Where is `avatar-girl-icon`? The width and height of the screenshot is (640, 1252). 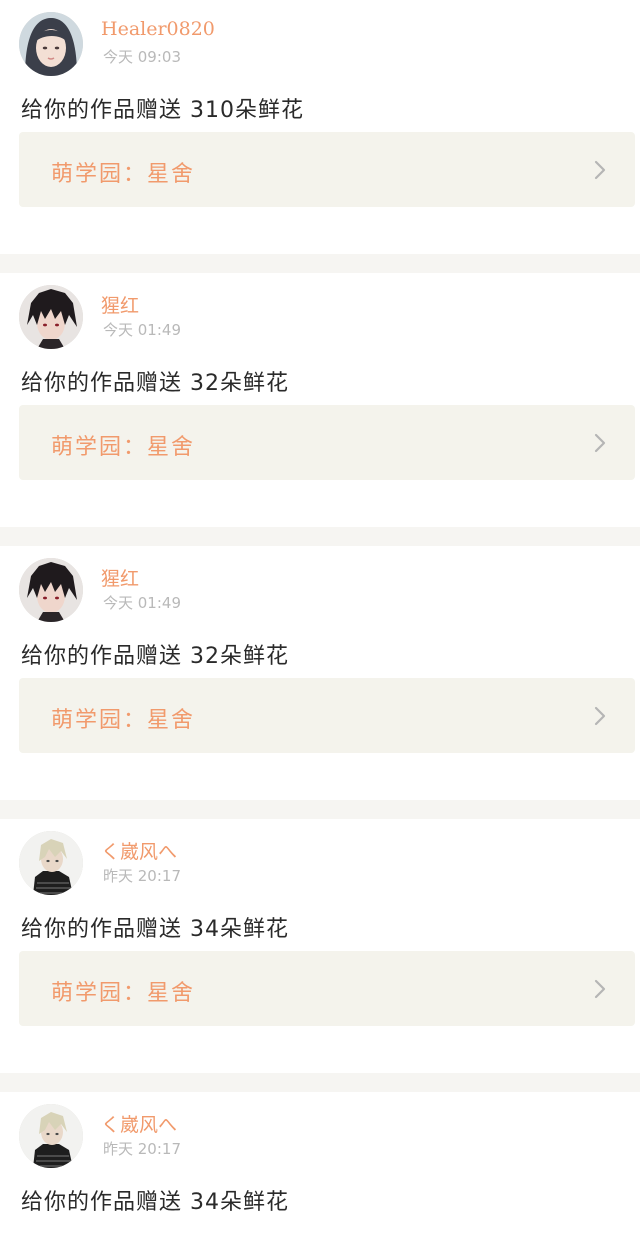
avatar-girl-icon is located at coordinates (51, 44).